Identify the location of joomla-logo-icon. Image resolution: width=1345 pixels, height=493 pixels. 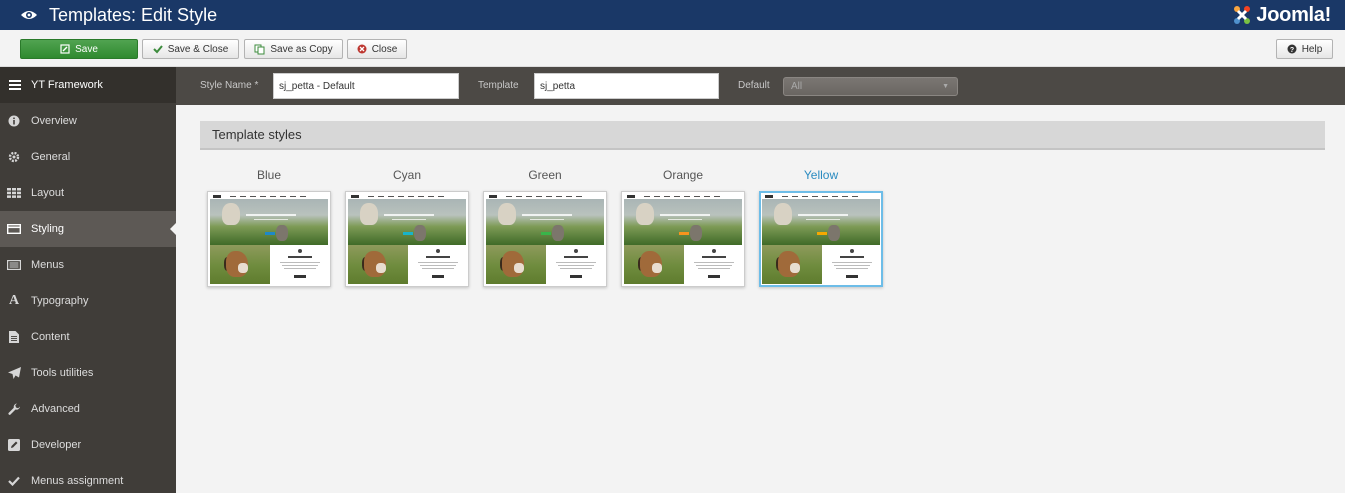
(1242, 15).